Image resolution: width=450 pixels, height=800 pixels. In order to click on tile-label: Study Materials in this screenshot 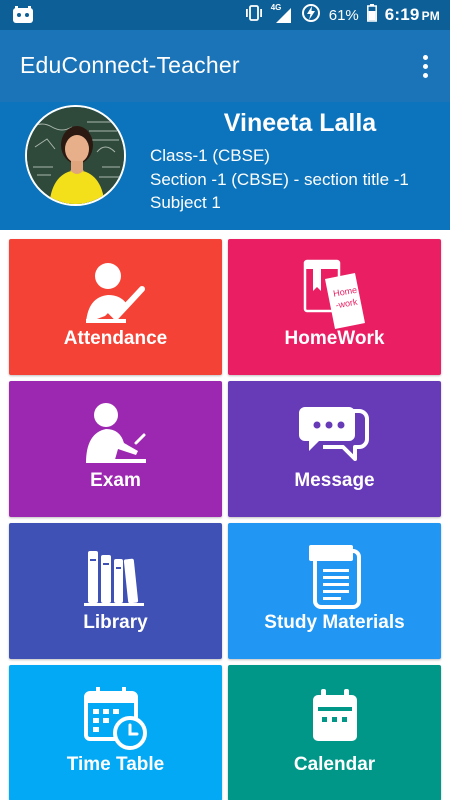, I will do `click(334, 622)`.